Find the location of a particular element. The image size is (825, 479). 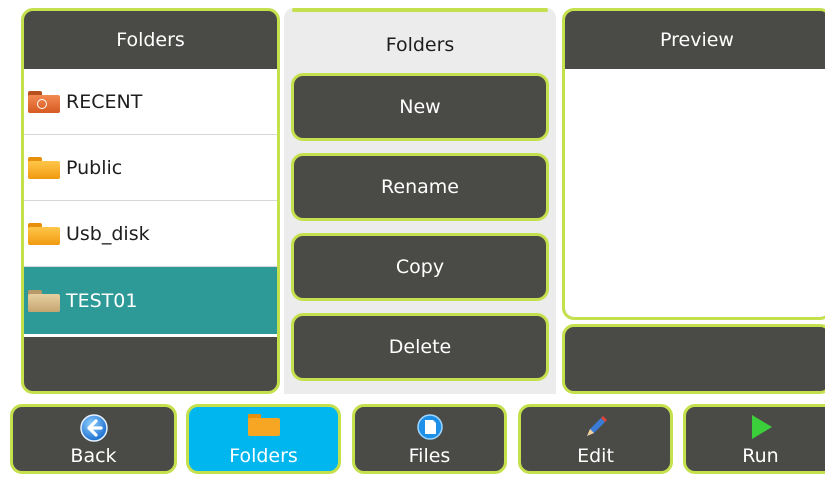

back-button: Back is located at coordinates (93, 439).